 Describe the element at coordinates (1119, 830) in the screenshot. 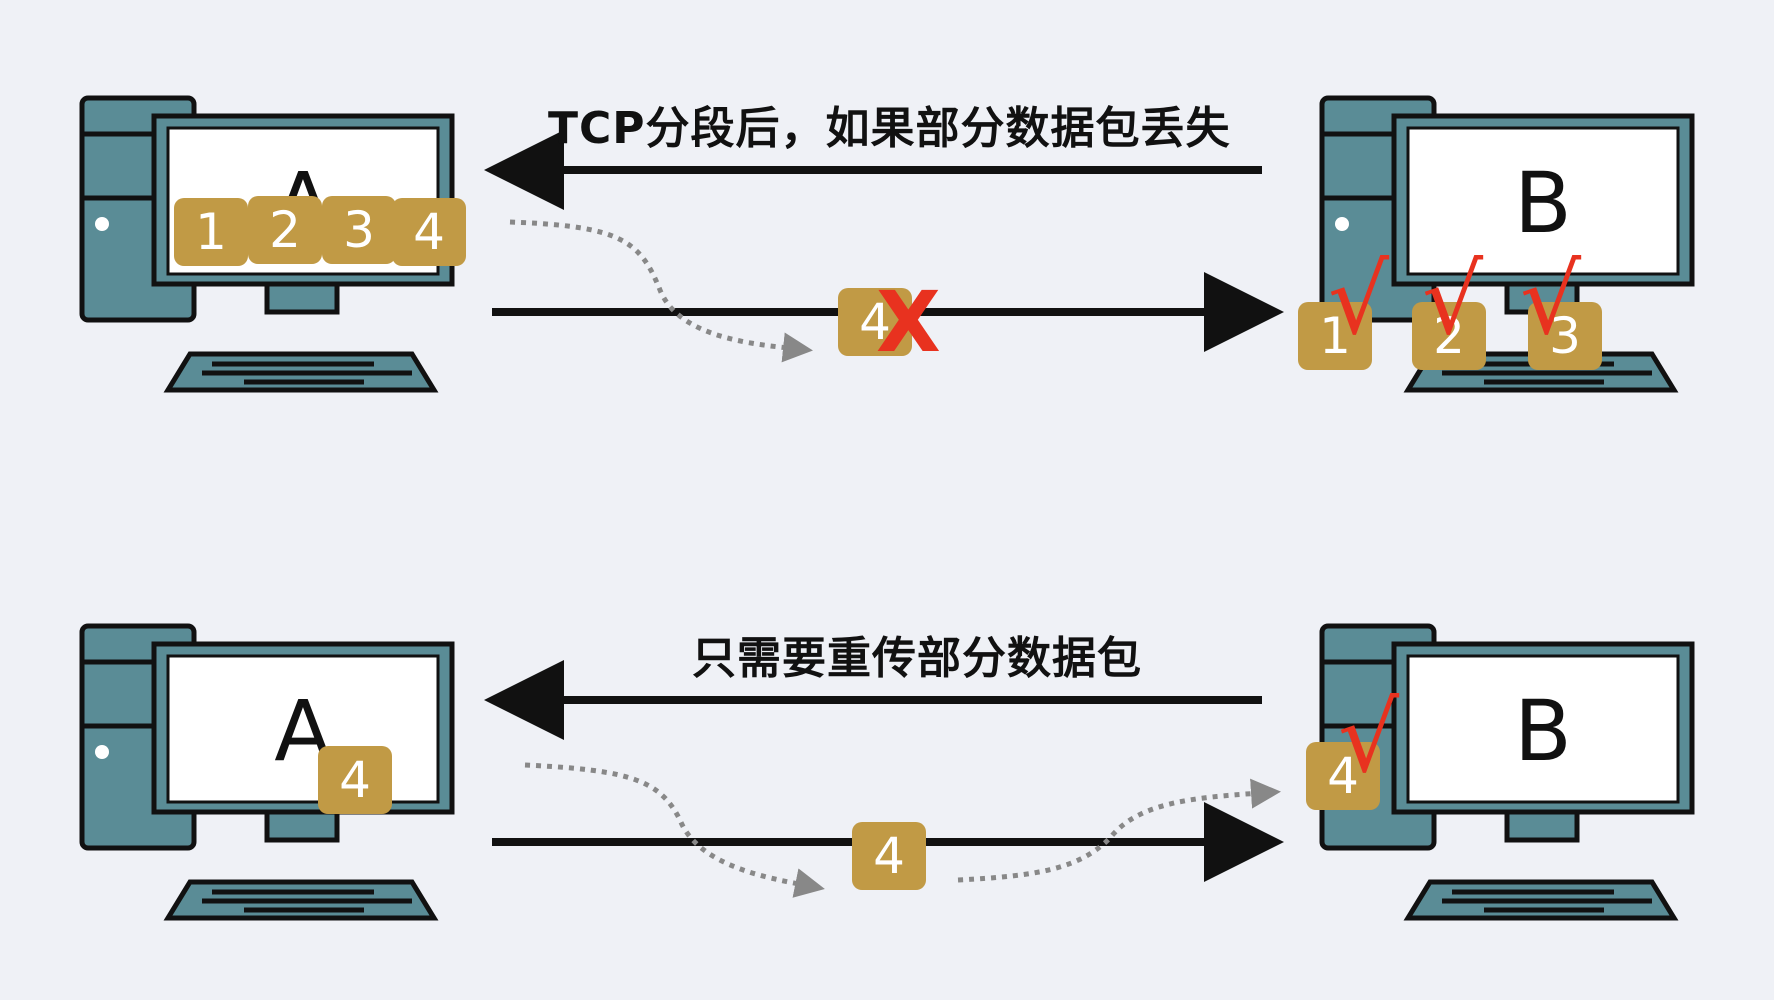

I see `dashed-path-bottom-right` at that location.